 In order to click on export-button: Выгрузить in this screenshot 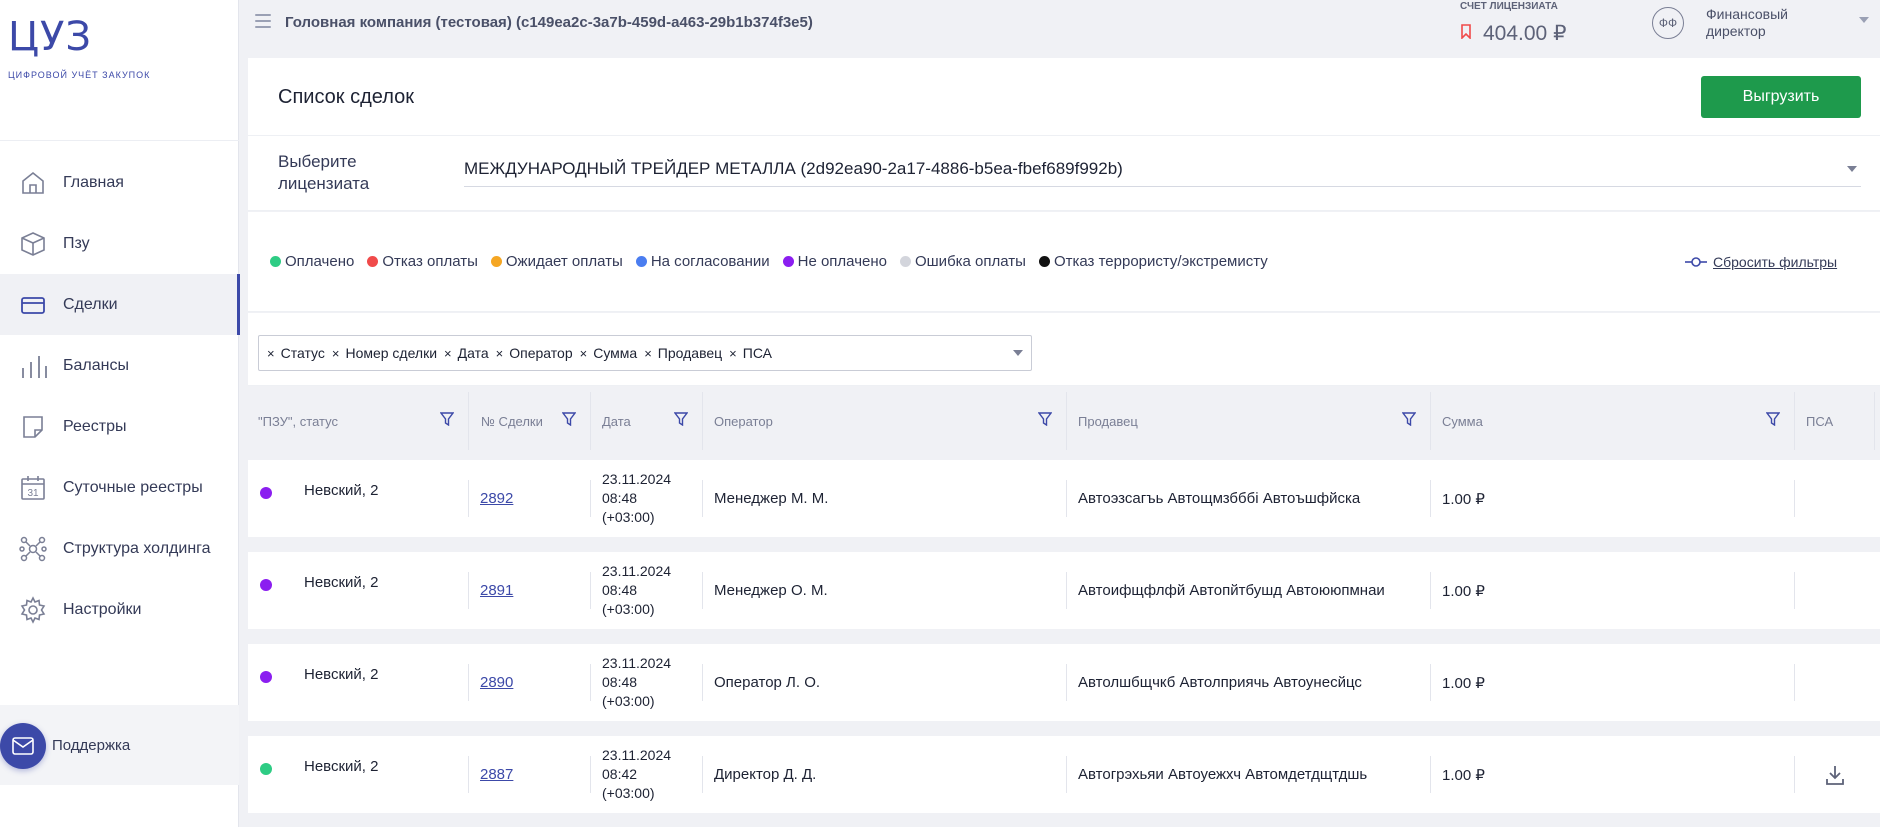, I will do `click(1781, 97)`.